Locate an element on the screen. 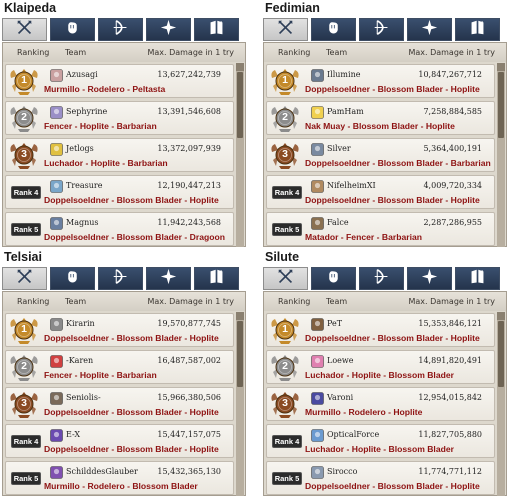 The width and height of the screenshot is (509, 499). max-damage: 19,570,877,745 is located at coordinates (189, 323).